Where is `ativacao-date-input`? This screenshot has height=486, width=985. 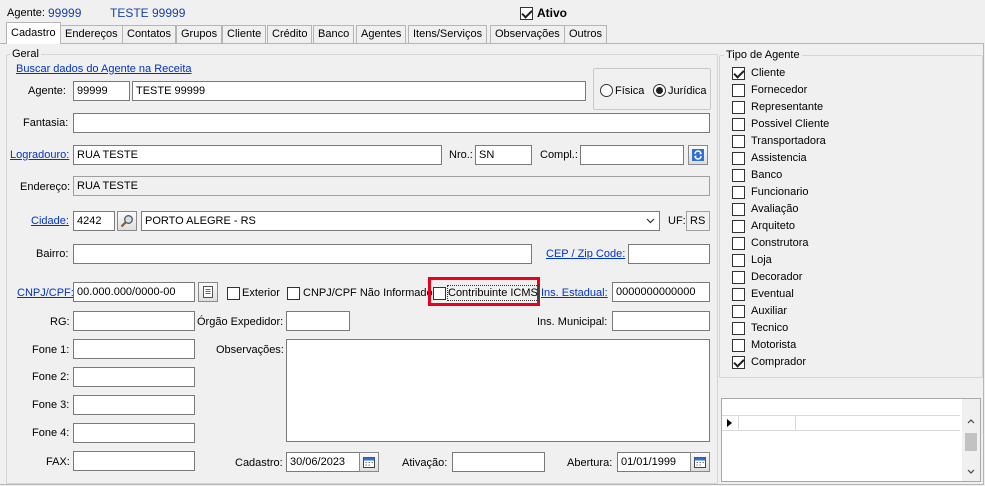
ativacao-date-input is located at coordinates (498, 462).